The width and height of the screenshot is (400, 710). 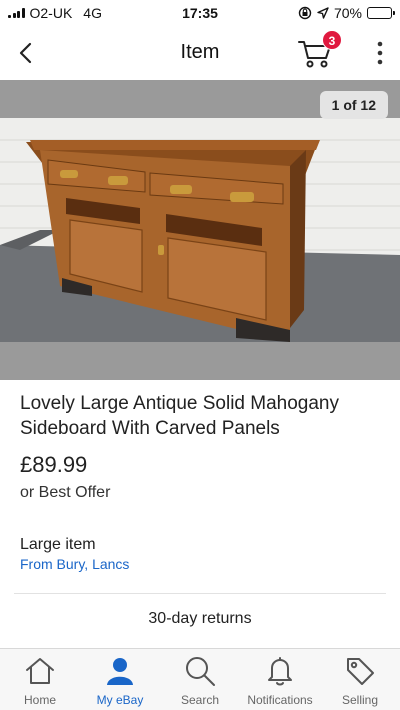 I want to click on returns-label: 30-day returns, so click(x=200, y=619).